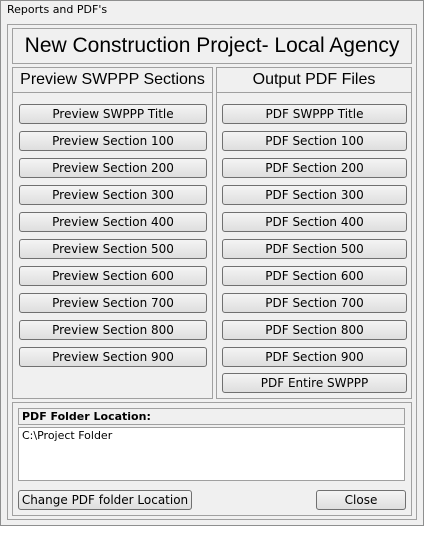  Describe the element at coordinates (314, 168) in the screenshot. I see `pdf-section-200-button: PDF Section 200` at that location.